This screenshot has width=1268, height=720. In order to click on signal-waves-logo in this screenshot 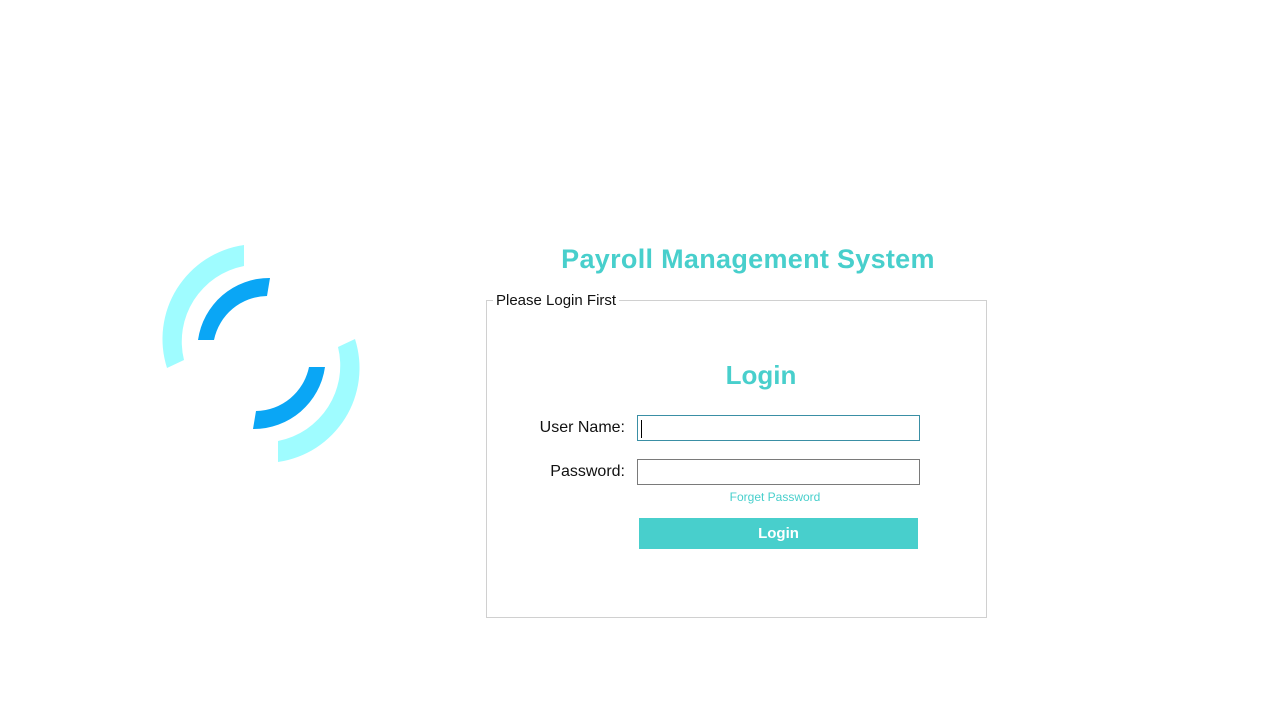, I will do `click(261, 353)`.